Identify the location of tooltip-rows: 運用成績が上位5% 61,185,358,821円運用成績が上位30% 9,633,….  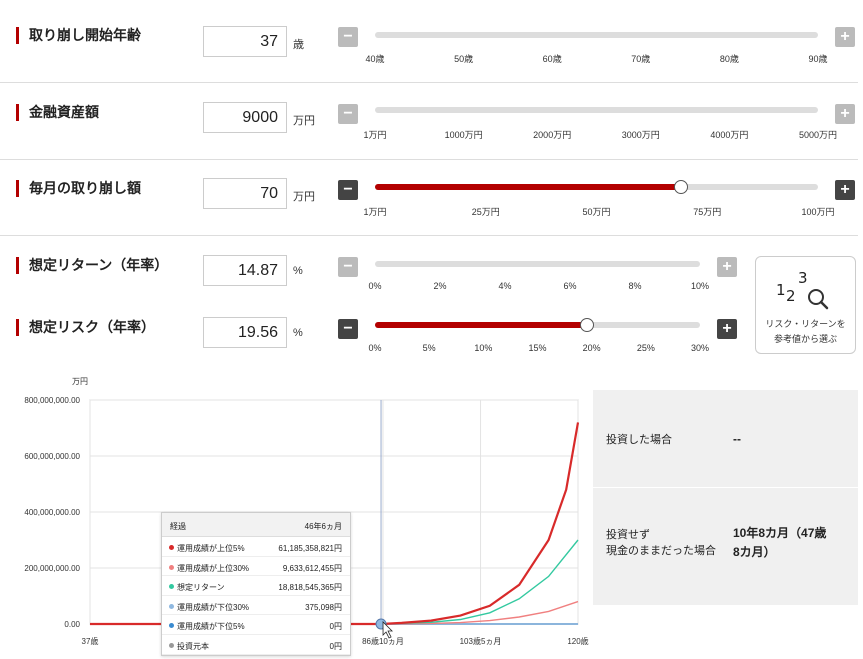
(256, 596).